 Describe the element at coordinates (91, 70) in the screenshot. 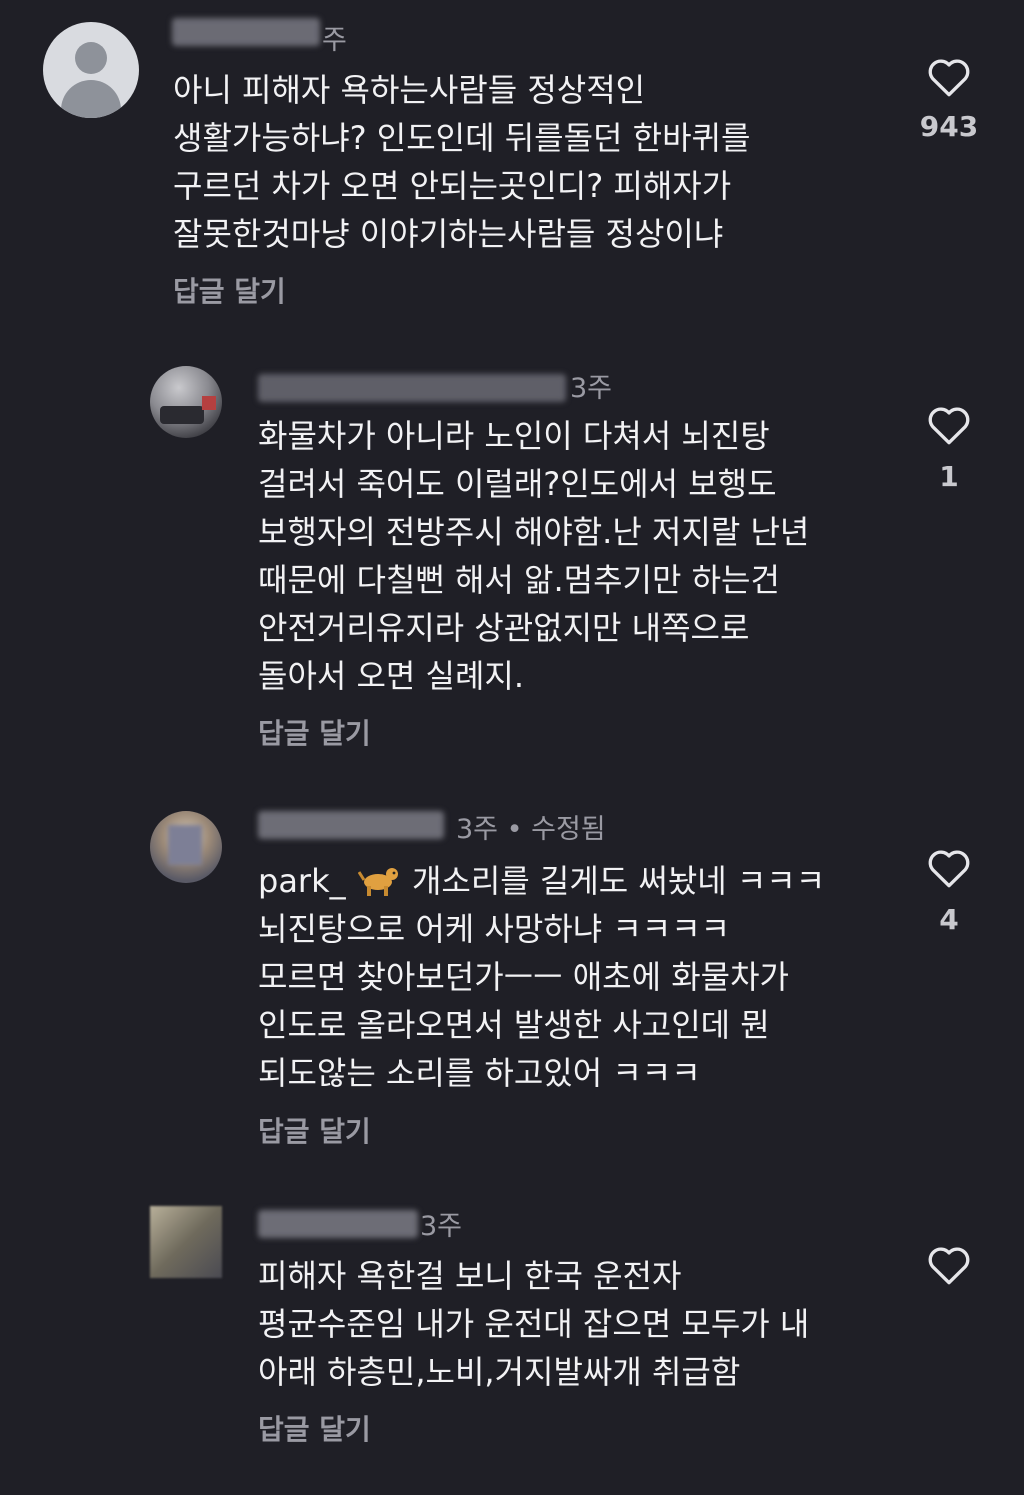

I see `default-avatar` at that location.